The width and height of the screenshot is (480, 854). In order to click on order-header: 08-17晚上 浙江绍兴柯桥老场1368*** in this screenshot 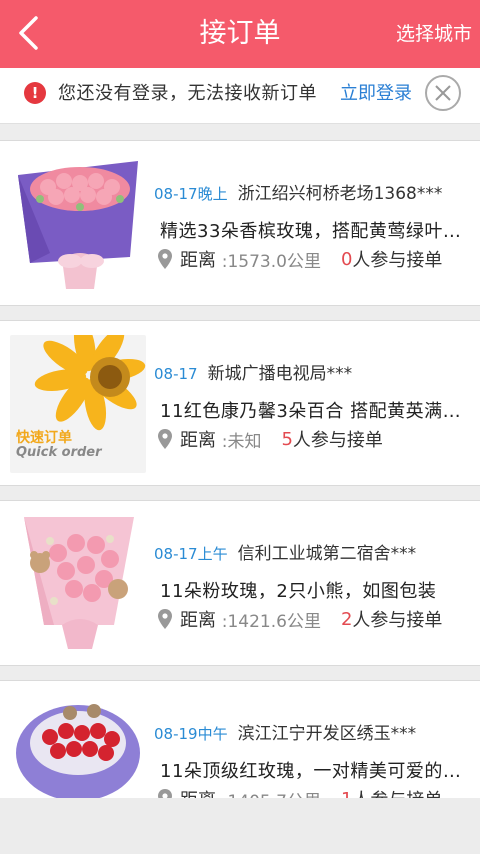, I will do `click(298, 191)`.